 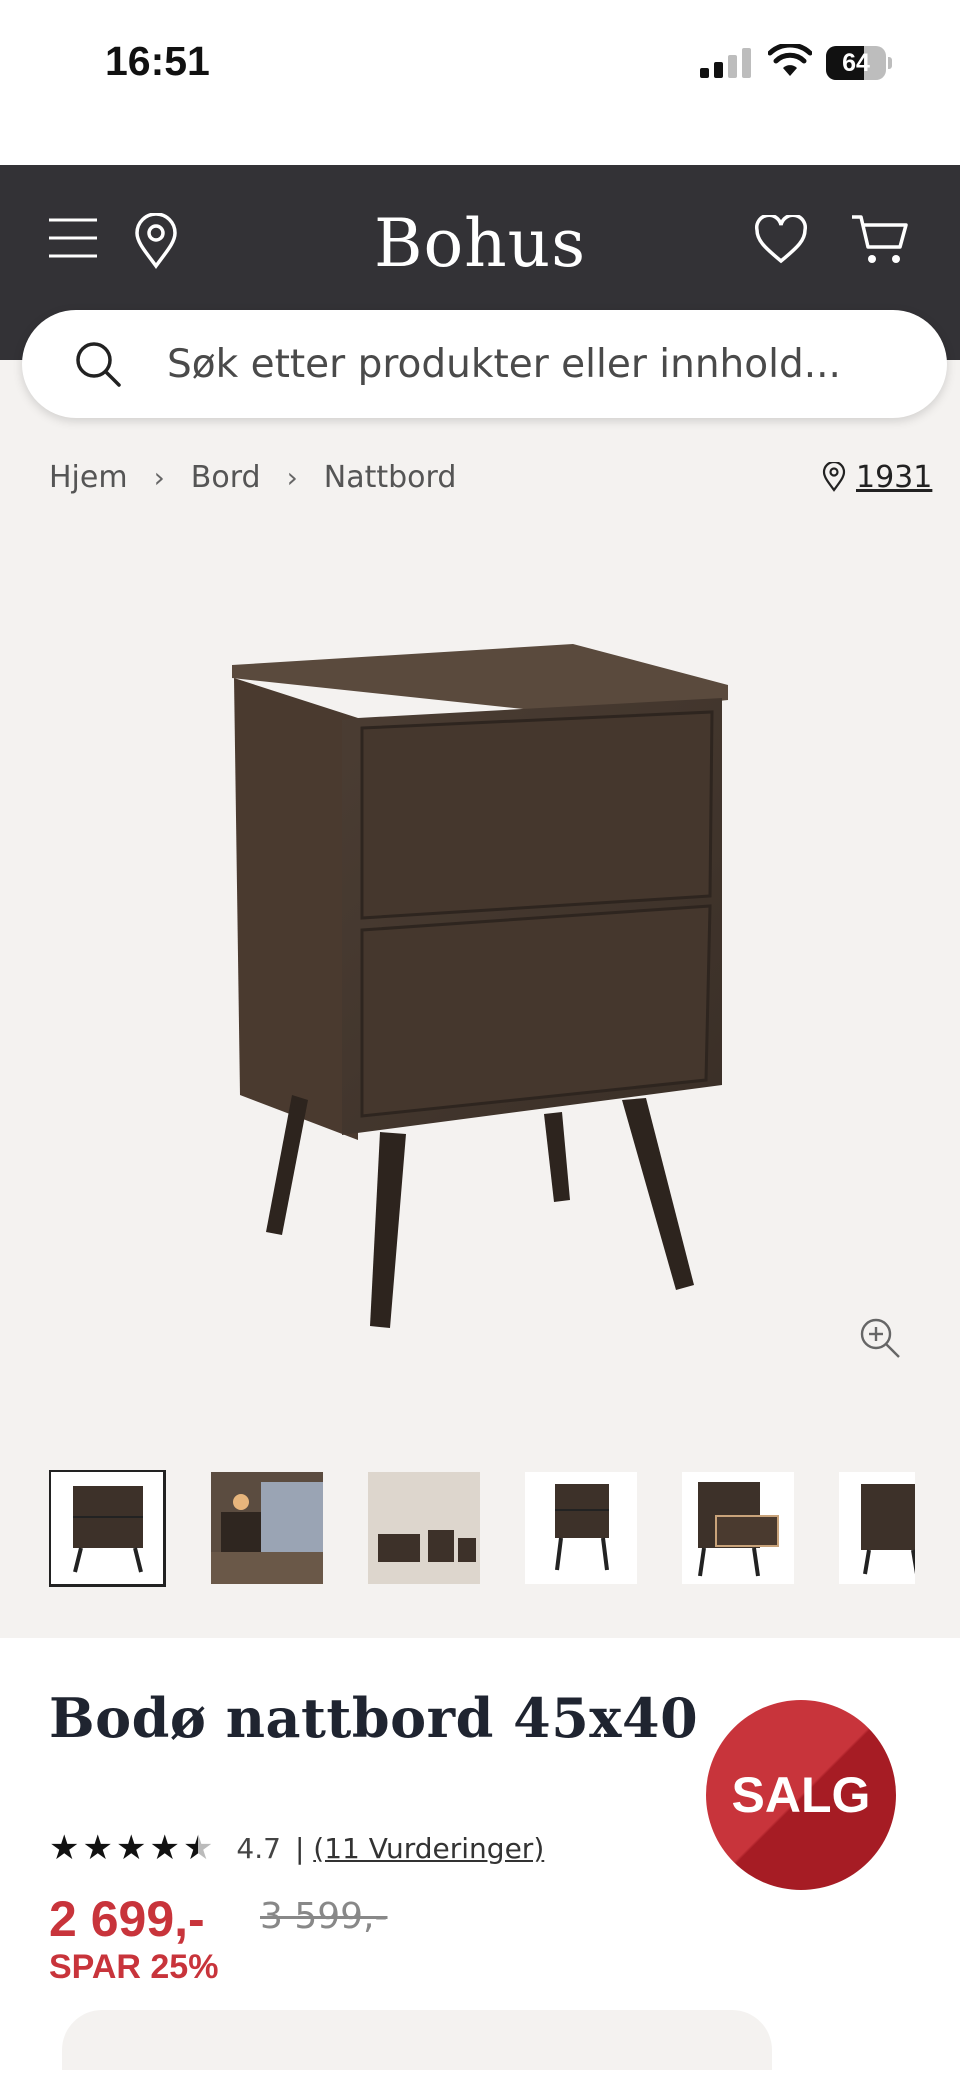 I want to click on rating-stars: ★ ★ ★ ★ ★, so click(x=132, y=1848).